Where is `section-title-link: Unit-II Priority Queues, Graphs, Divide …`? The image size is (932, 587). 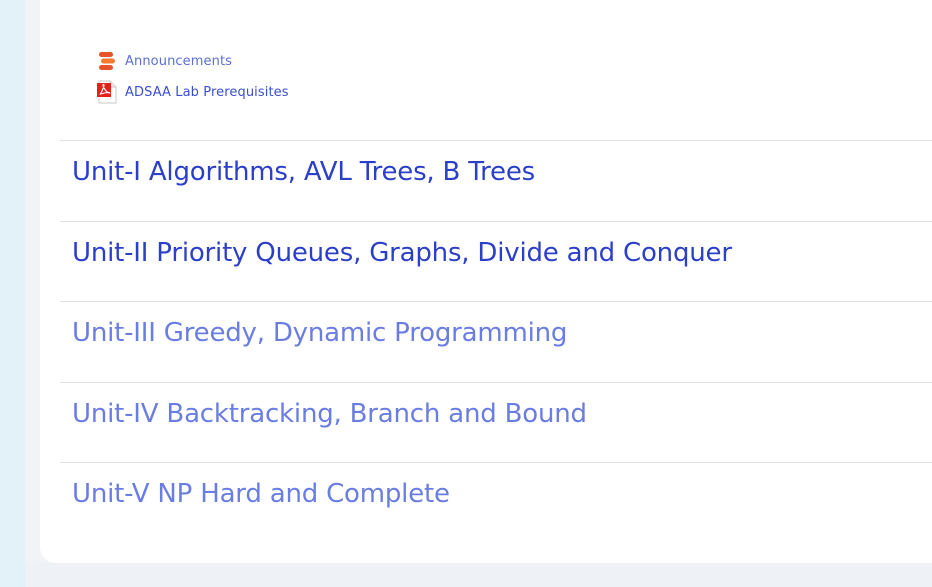 section-title-link: Unit-II Priority Queues, Graphs, Divide … is located at coordinates (402, 253).